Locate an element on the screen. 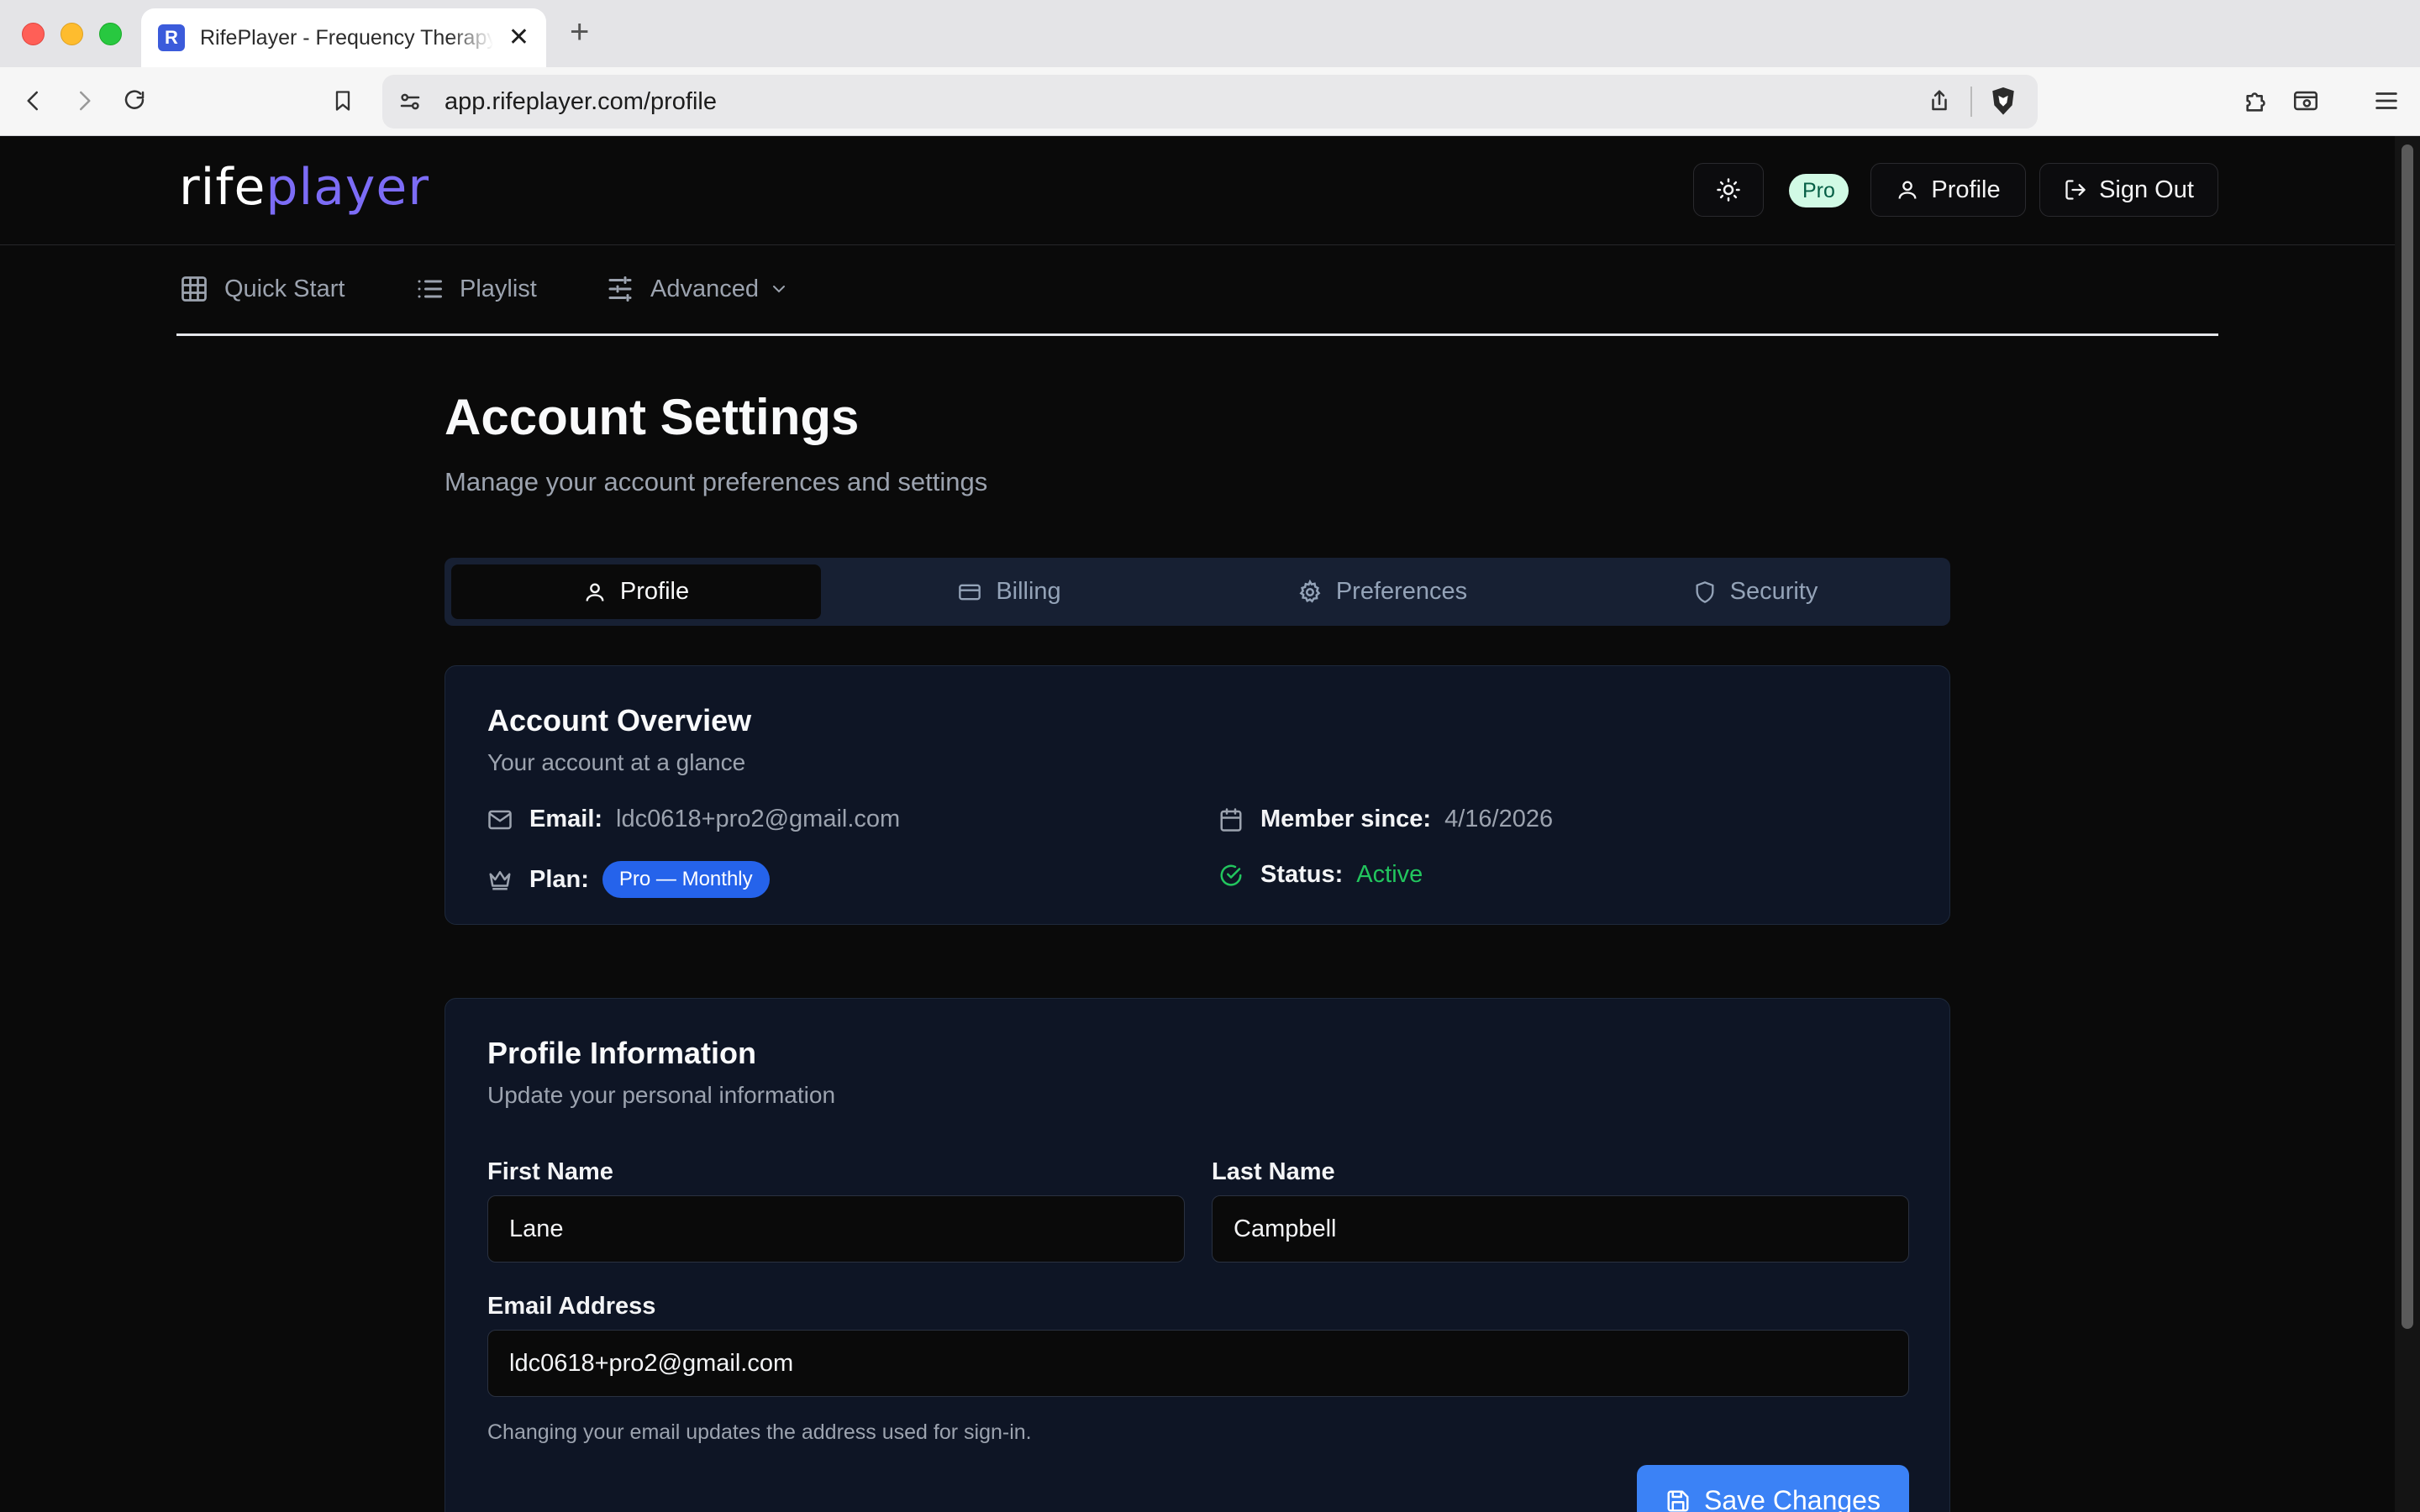 The width and height of the screenshot is (2420, 1512). member-since-info: Member since: 4/16/2026 is located at coordinates (1385, 819).